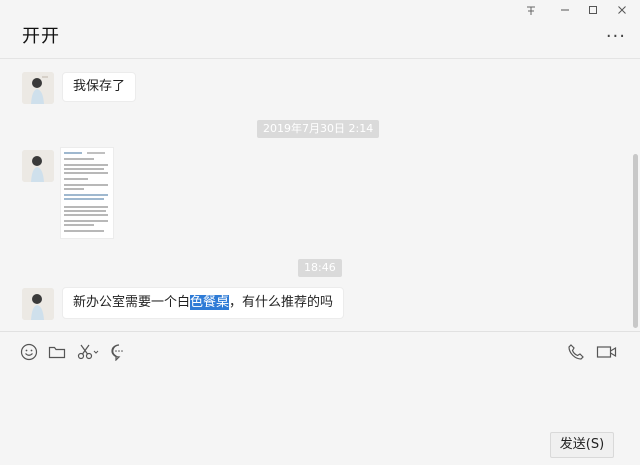 This screenshot has height=465, width=640. Describe the element at coordinates (565, 12) in the screenshot. I see `minimize-icon` at that location.